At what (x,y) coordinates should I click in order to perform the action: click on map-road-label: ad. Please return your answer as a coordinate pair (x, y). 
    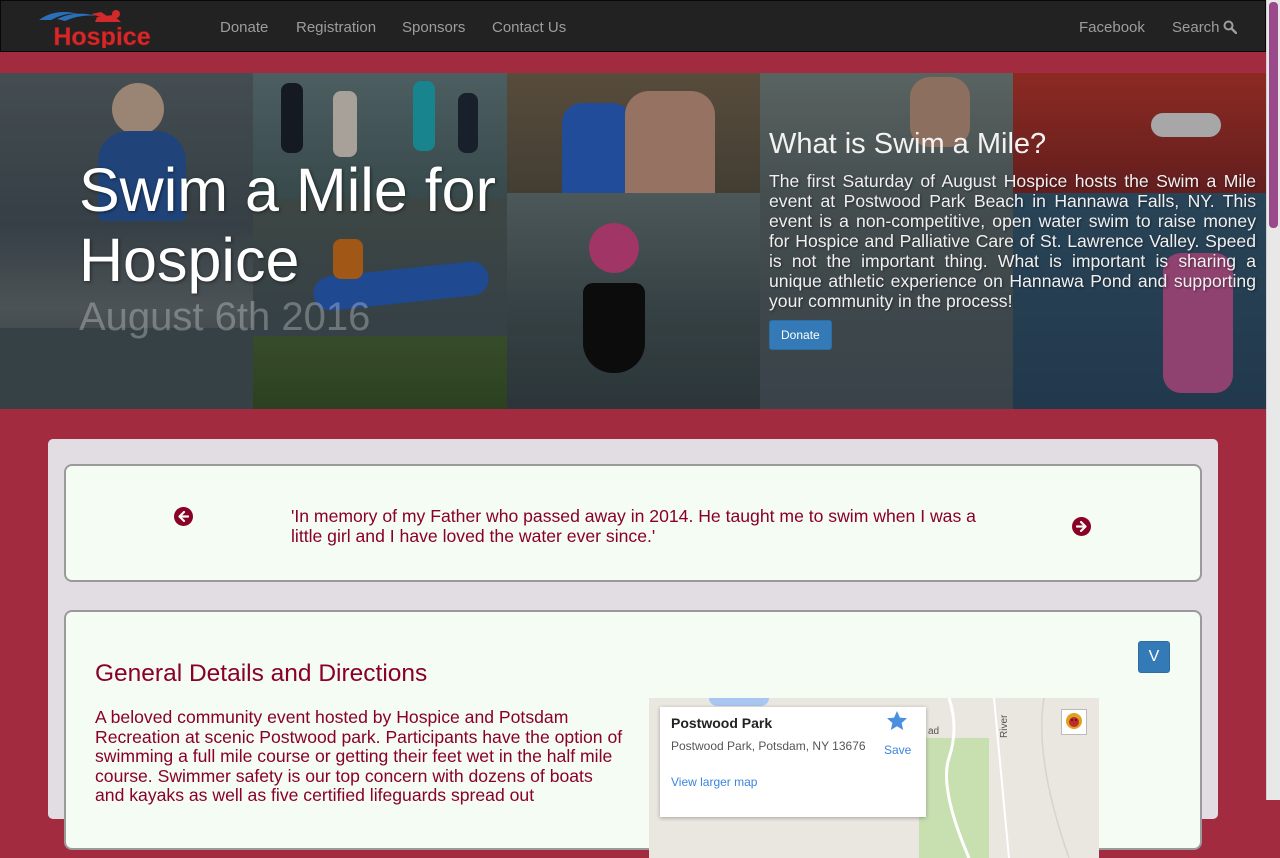
    Looking at the image, I should click on (934, 731).